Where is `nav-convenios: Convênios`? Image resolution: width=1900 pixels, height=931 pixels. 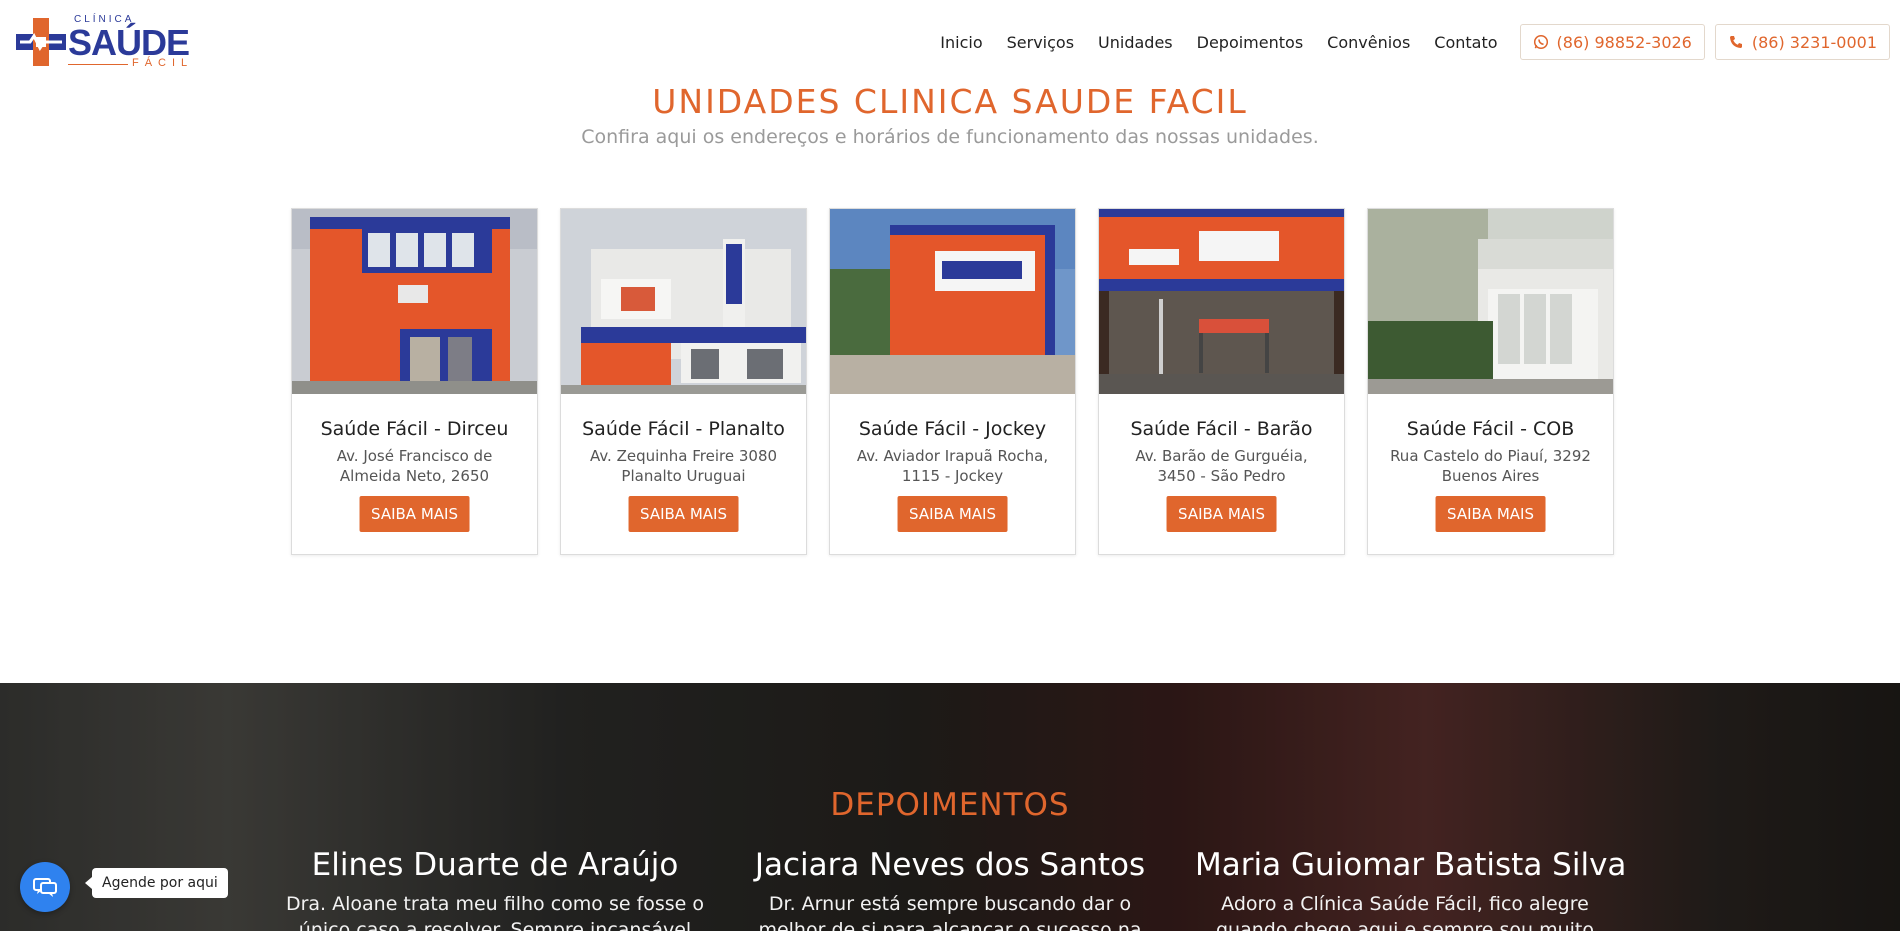
nav-convenios: Convênios is located at coordinates (1368, 42).